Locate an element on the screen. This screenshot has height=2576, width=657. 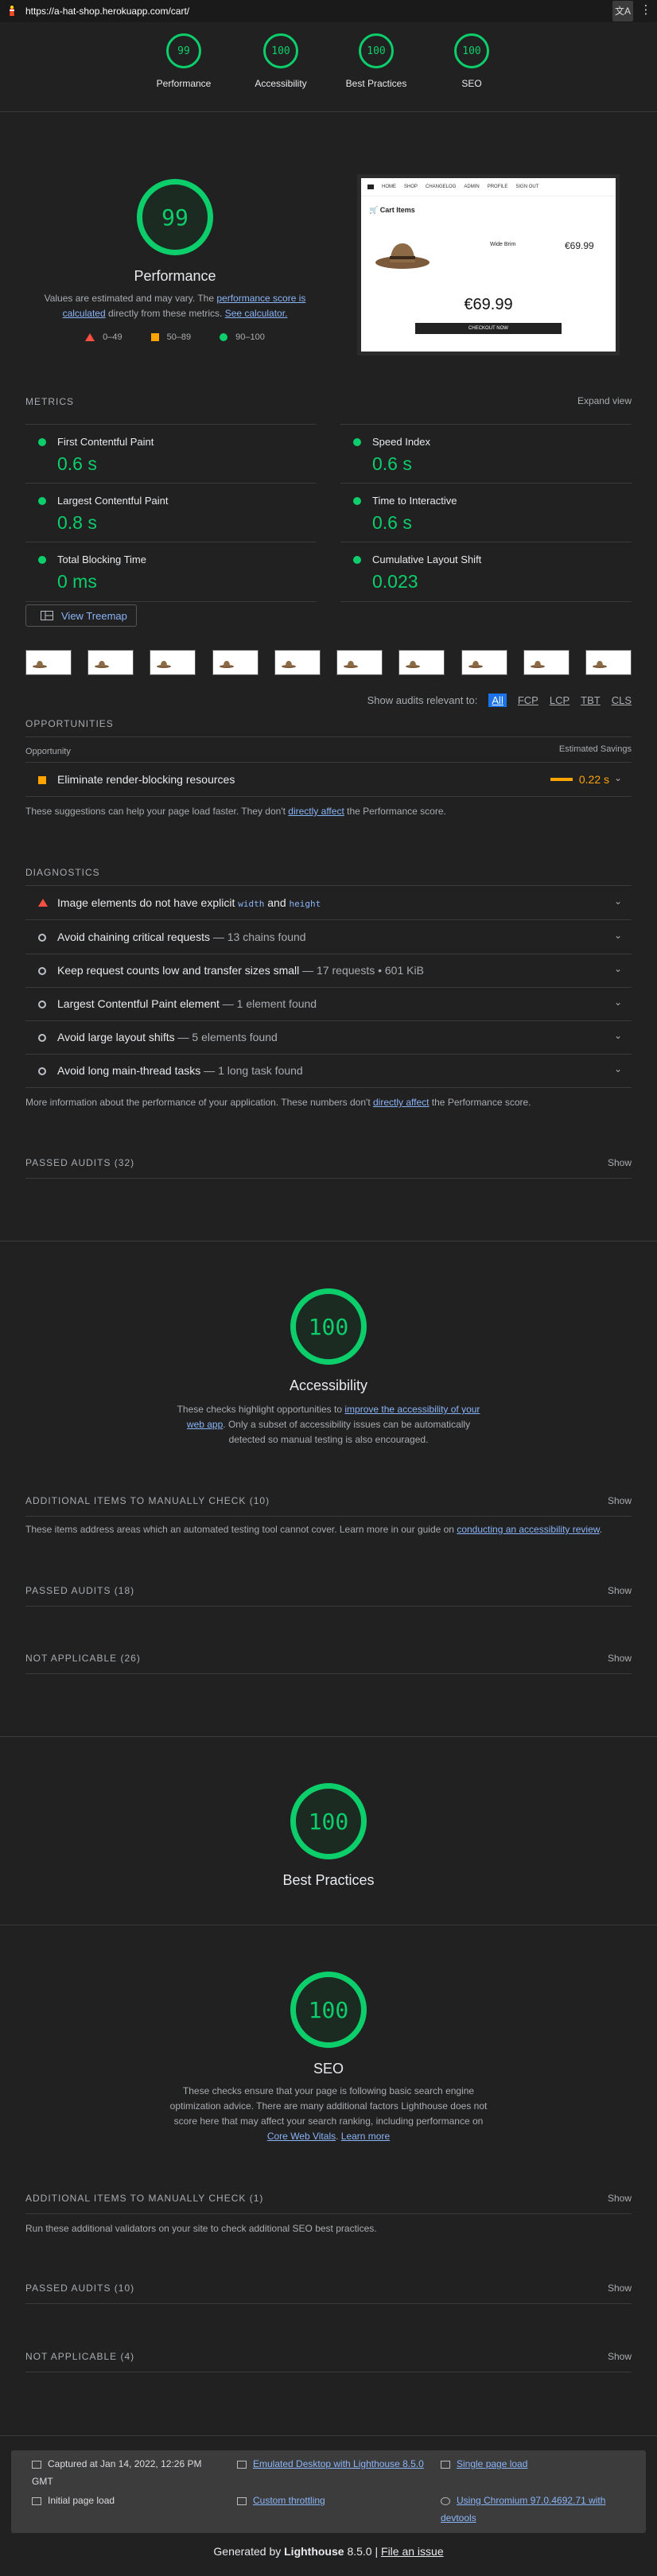
accessibility-passed-audits: PASSED AUDITS (18) Show is located at coordinates (328, 1592).